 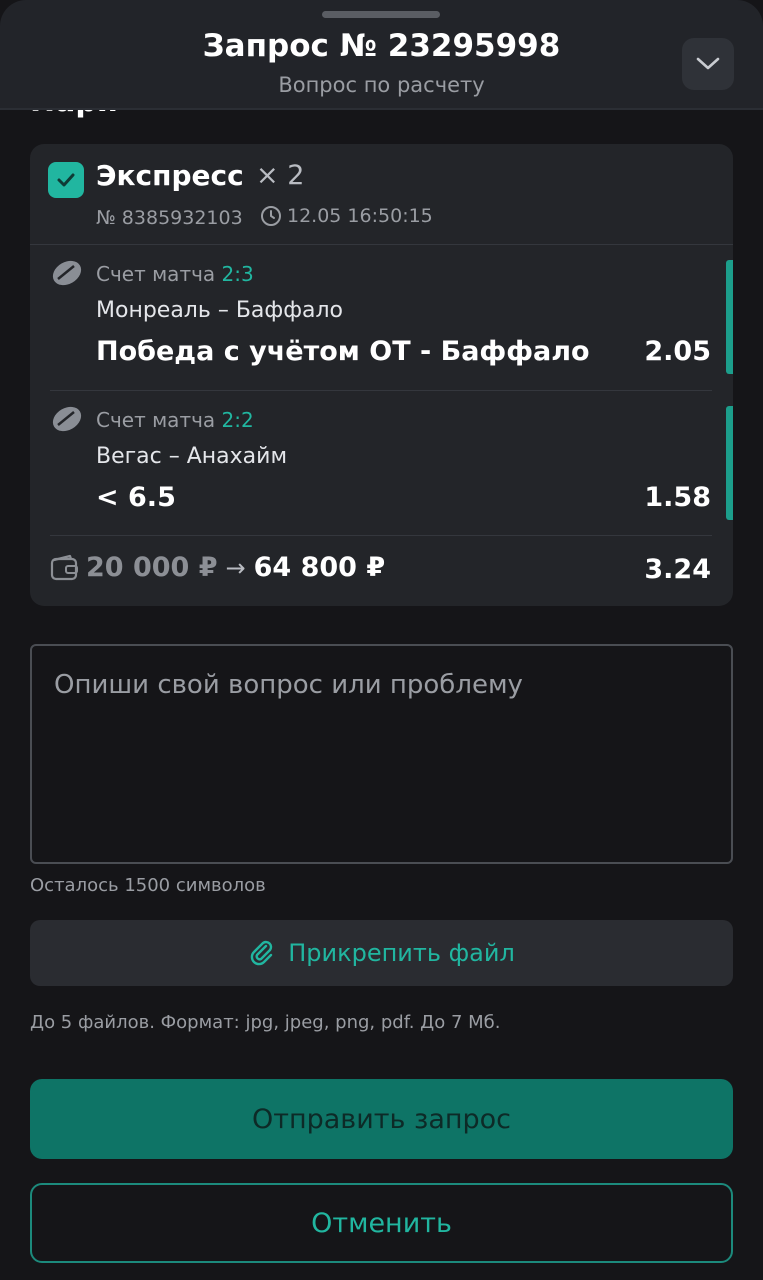 I want to click on leg-odds: 2.05, so click(x=677, y=351).